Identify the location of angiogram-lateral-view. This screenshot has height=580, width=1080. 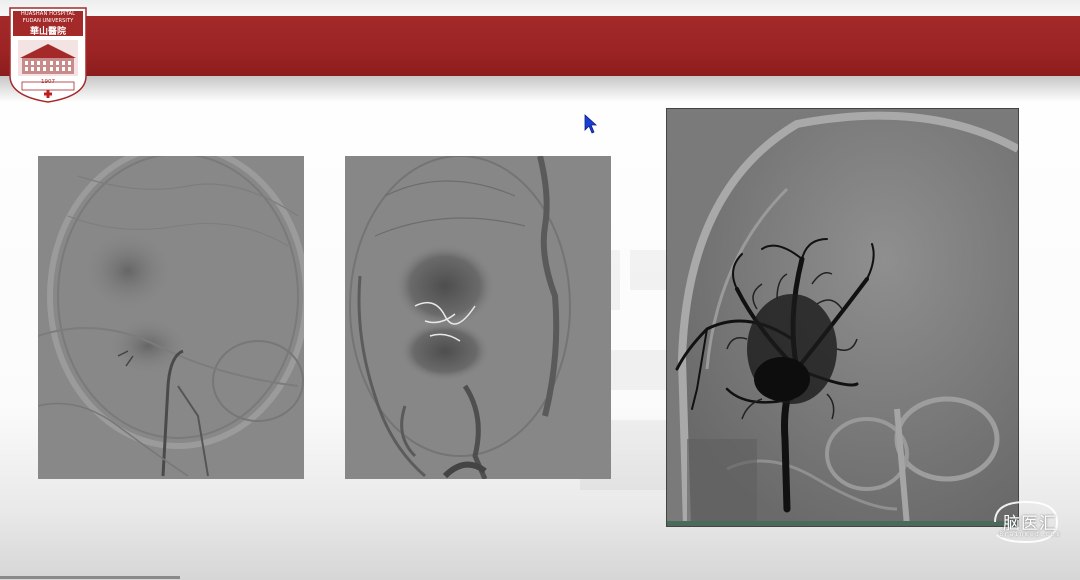
(171, 317).